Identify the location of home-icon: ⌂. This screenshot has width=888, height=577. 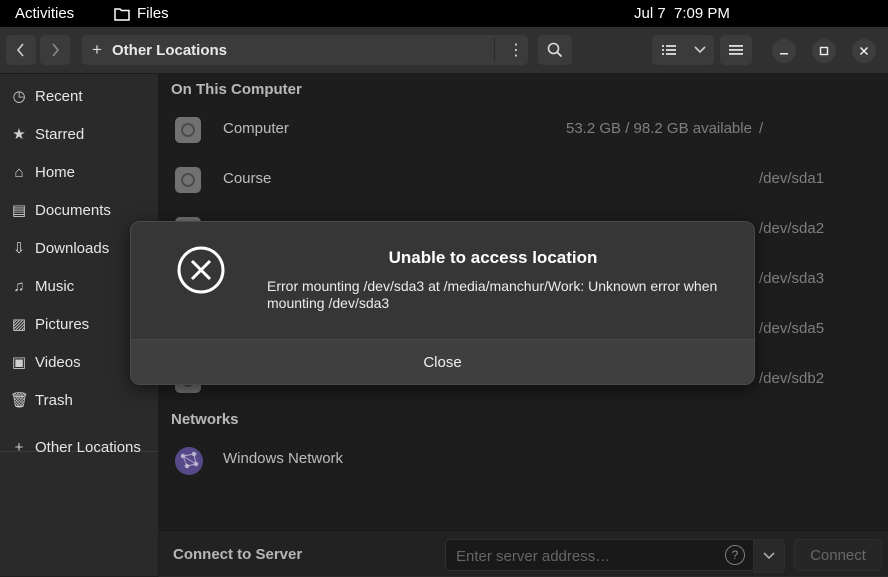
(19, 172).